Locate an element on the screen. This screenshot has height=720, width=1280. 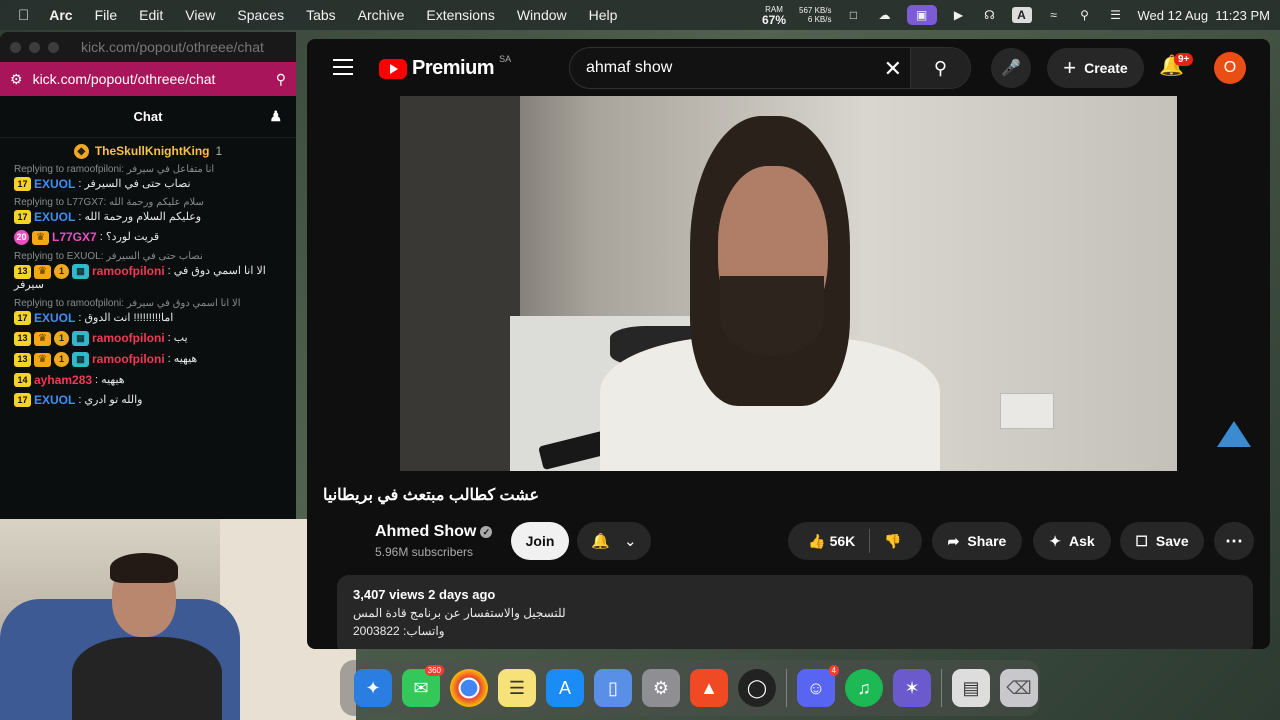
obs-icon: ◯ is located at coordinates (757, 688).